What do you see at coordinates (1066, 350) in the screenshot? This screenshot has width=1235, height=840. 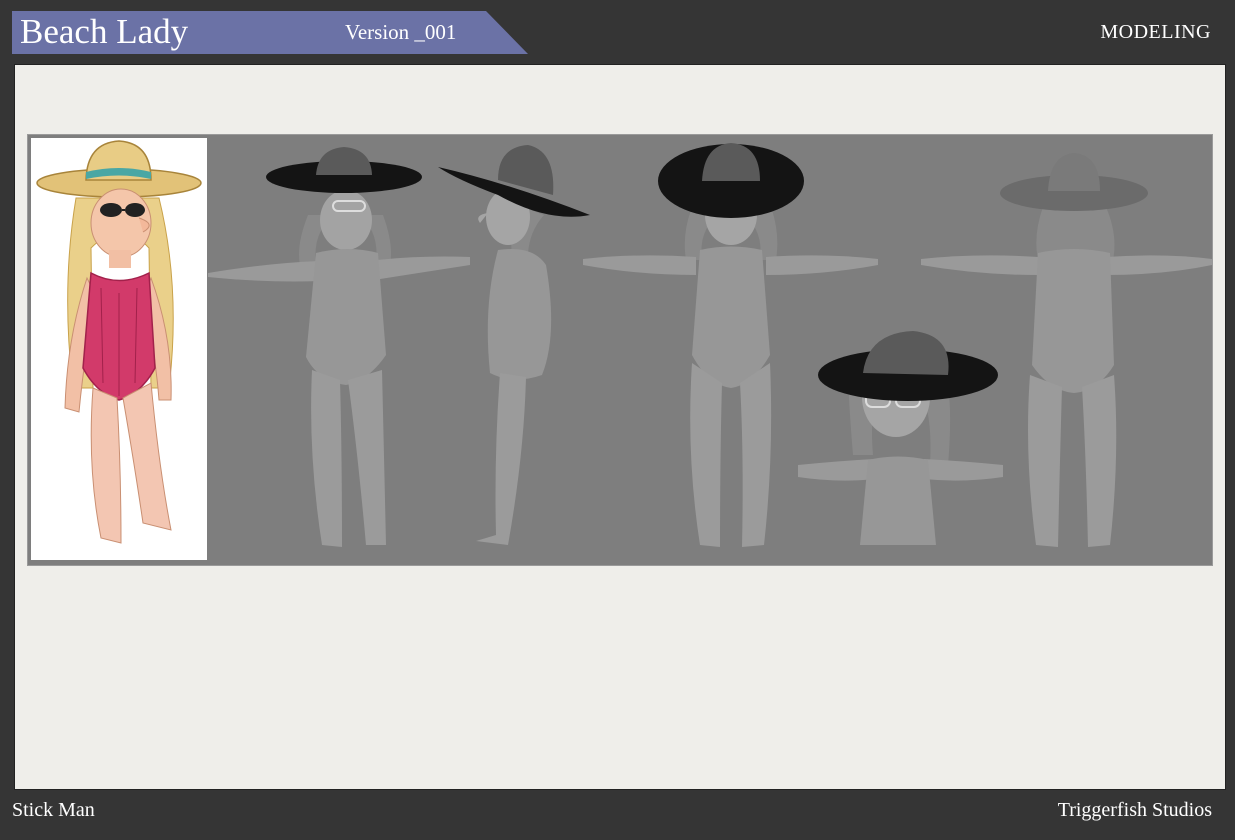 I see `model-back` at bounding box center [1066, 350].